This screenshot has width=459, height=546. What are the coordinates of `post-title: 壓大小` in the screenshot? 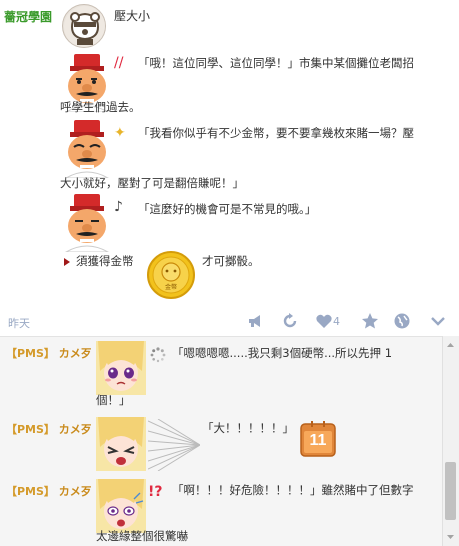 It's located at (132, 16).